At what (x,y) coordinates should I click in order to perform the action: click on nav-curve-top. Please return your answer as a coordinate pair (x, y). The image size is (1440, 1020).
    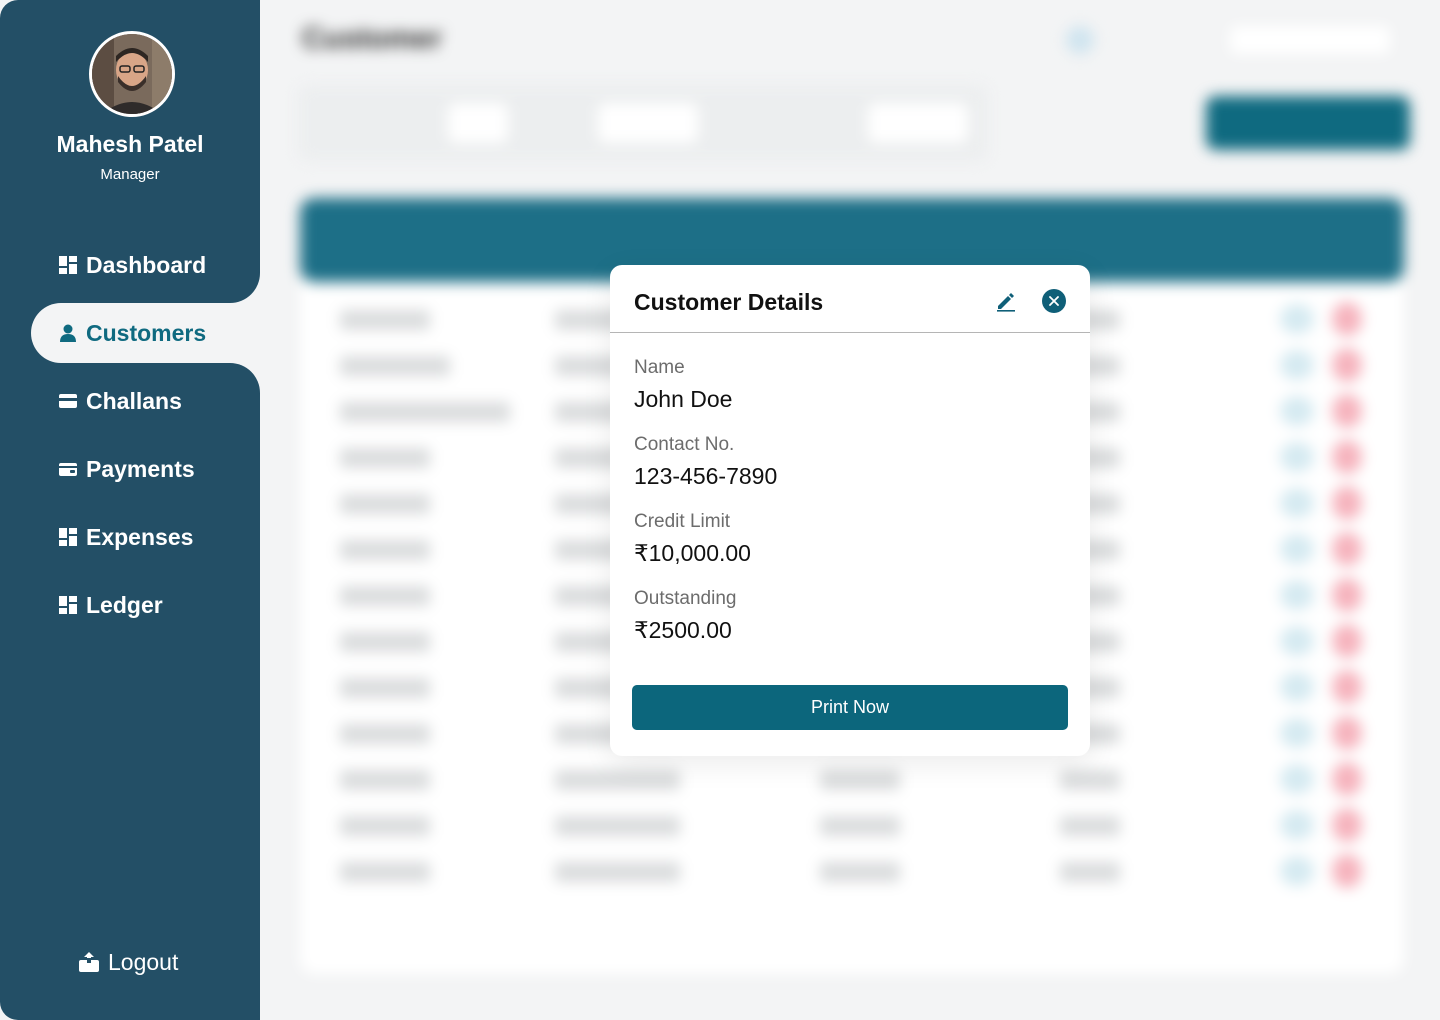
    Looking at the image, I should click on (230, 273).